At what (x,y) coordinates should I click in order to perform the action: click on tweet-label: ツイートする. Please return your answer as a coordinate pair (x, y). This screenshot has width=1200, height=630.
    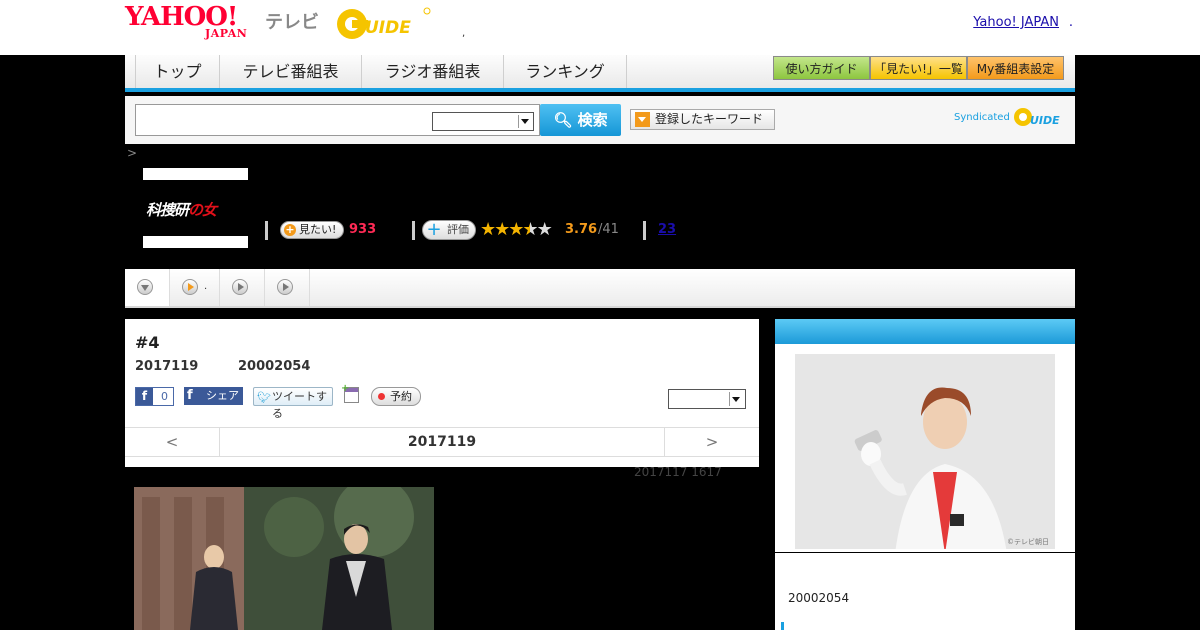
    Looking at the image, I should click on (299, 405).